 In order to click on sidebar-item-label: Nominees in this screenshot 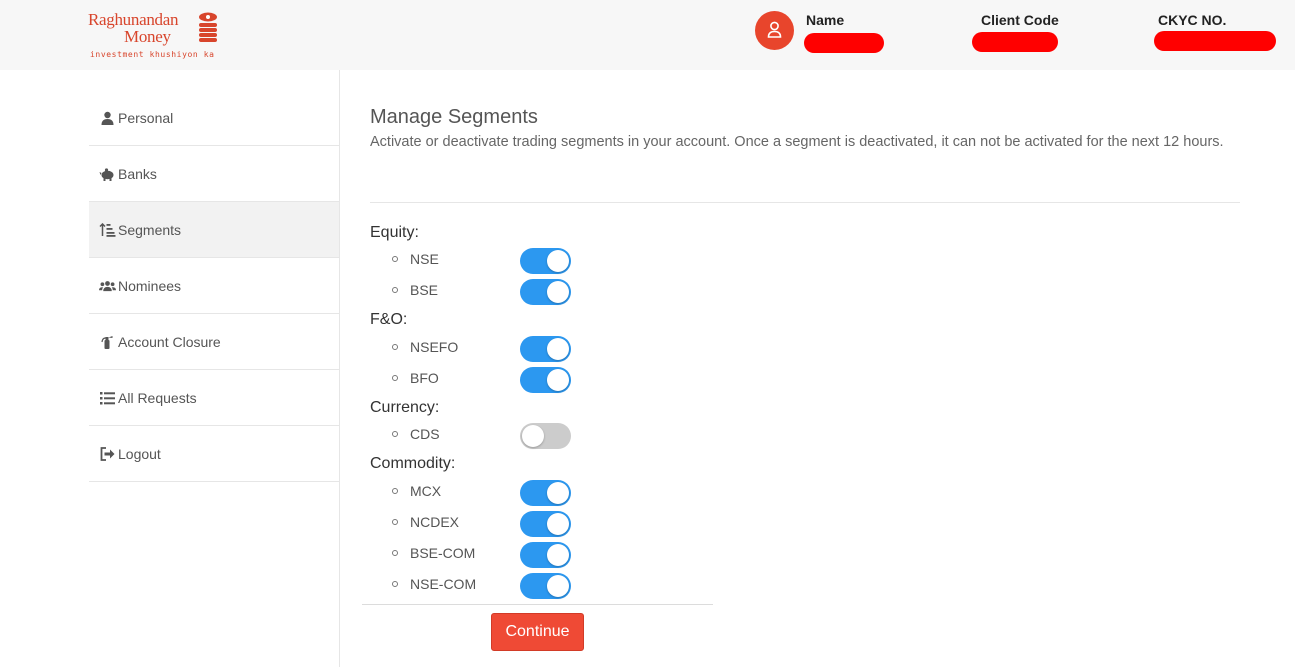, I will do `click(150, 285)`.